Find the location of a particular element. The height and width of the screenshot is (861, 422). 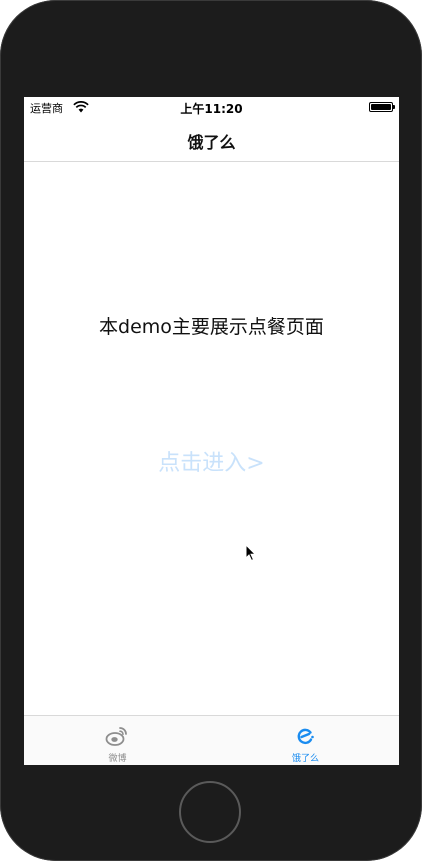

weibo-icon is located at coordinates (117, 736).